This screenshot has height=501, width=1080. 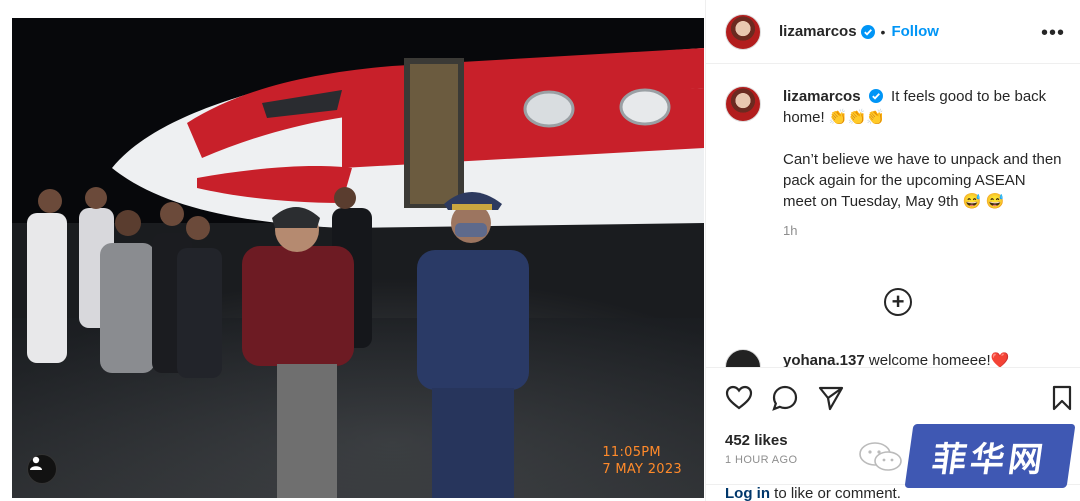 I want to click on user-tag-button, so click(x=42, y=469).